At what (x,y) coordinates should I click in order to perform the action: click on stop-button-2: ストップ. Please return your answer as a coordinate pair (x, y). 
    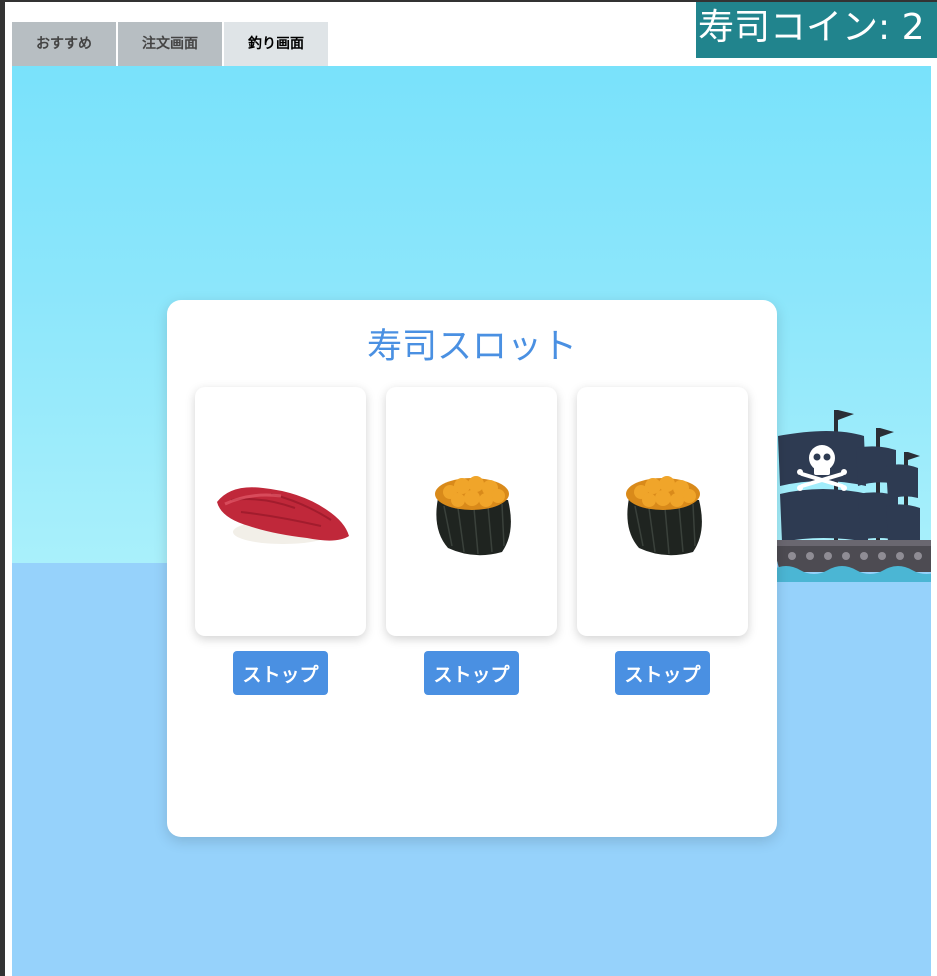
    Looking at the image, I should click on (471, 673).